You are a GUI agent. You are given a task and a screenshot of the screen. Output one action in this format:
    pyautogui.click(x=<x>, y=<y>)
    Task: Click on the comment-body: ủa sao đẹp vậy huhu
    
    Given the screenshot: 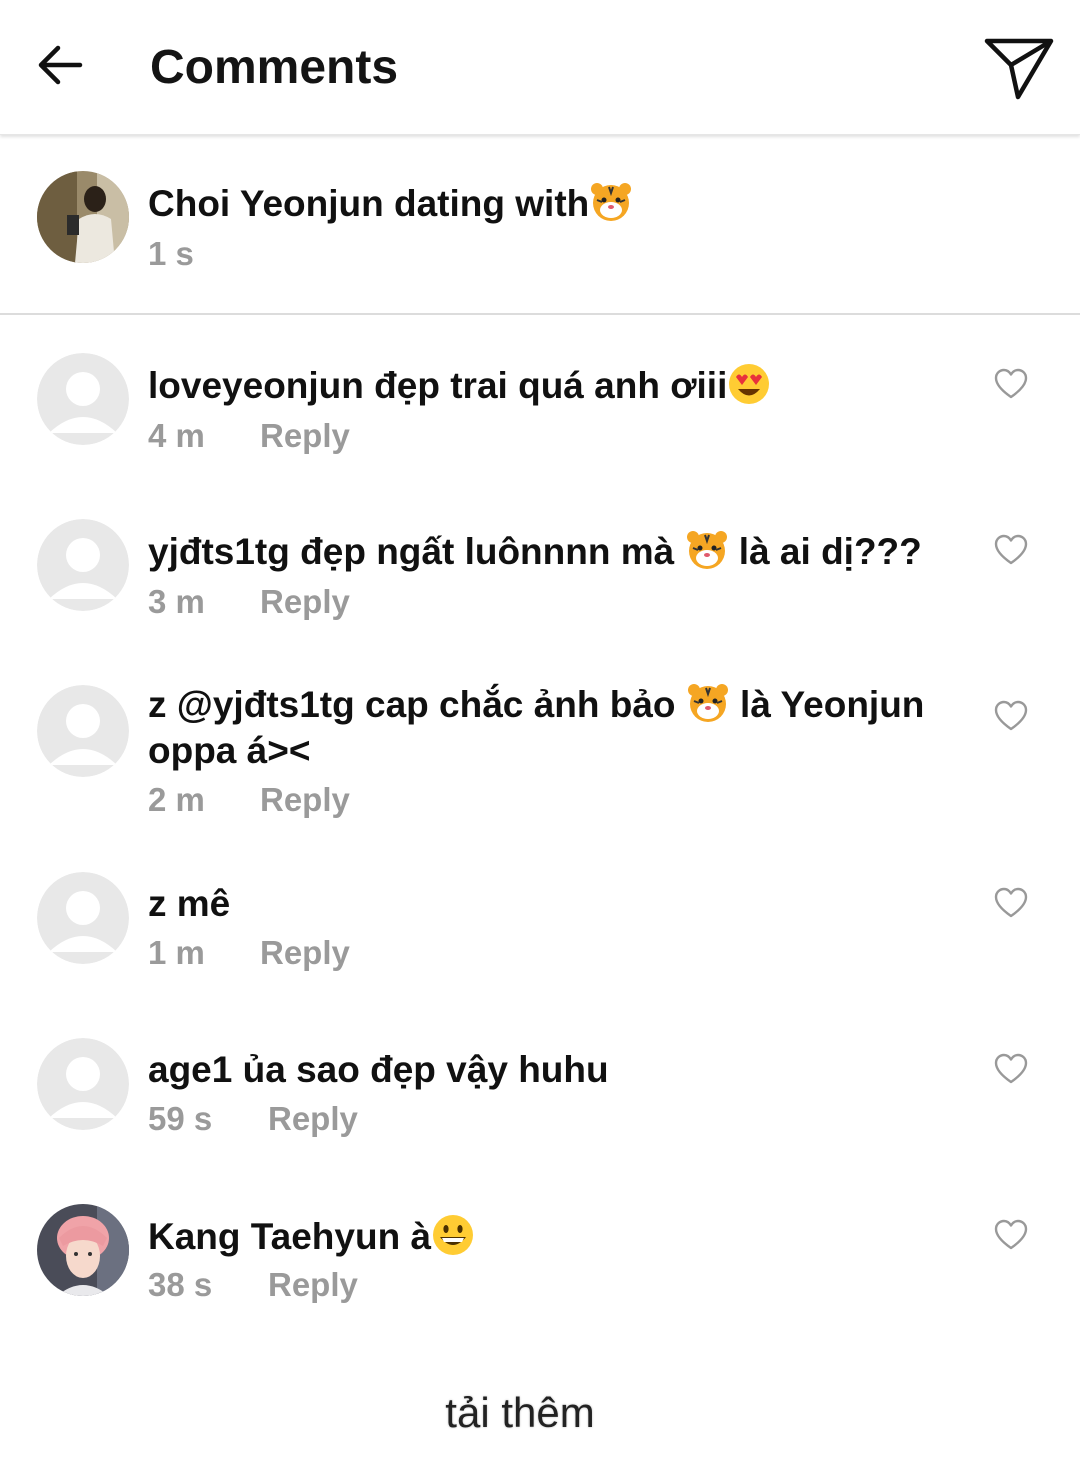 What is the action you would take?
    pyautogui.click(x=420, y=1069)
    